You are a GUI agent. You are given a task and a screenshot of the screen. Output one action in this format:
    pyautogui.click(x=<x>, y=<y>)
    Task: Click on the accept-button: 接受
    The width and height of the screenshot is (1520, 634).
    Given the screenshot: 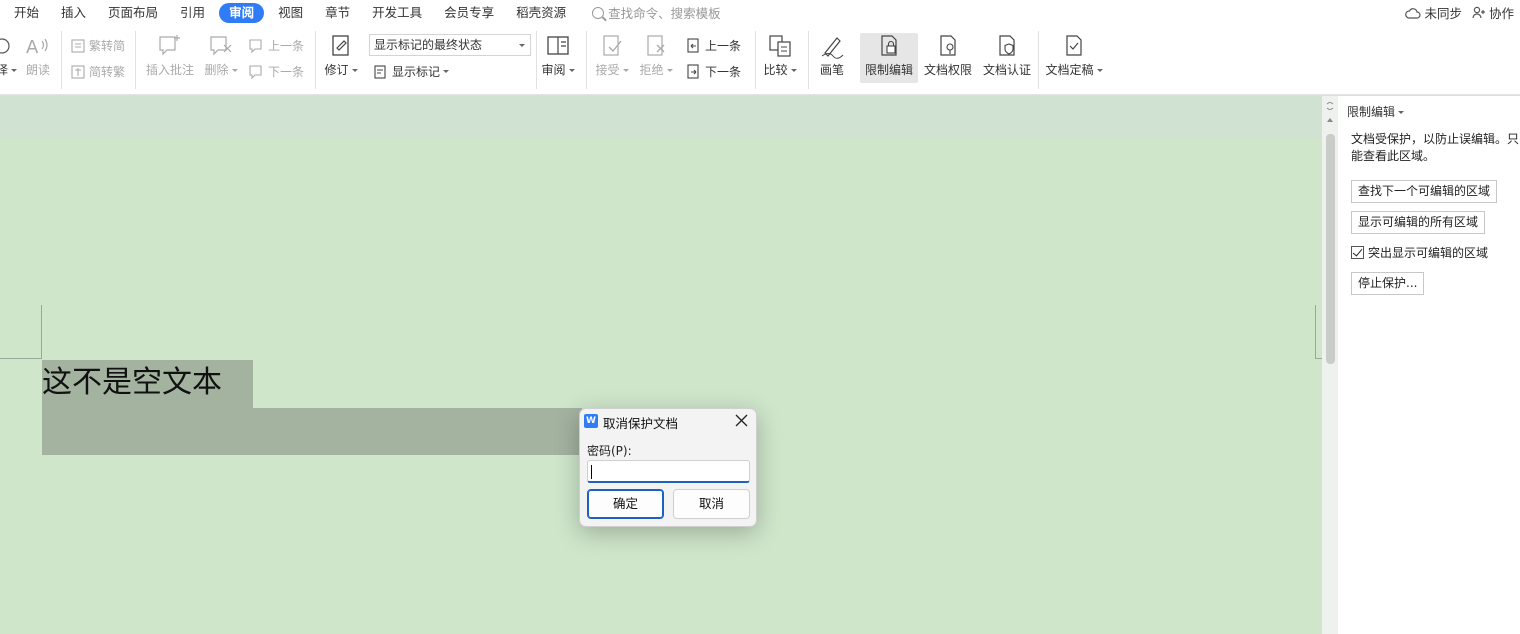 What is the action you would take?
    pyautogui.click(x=612, y=55)
    